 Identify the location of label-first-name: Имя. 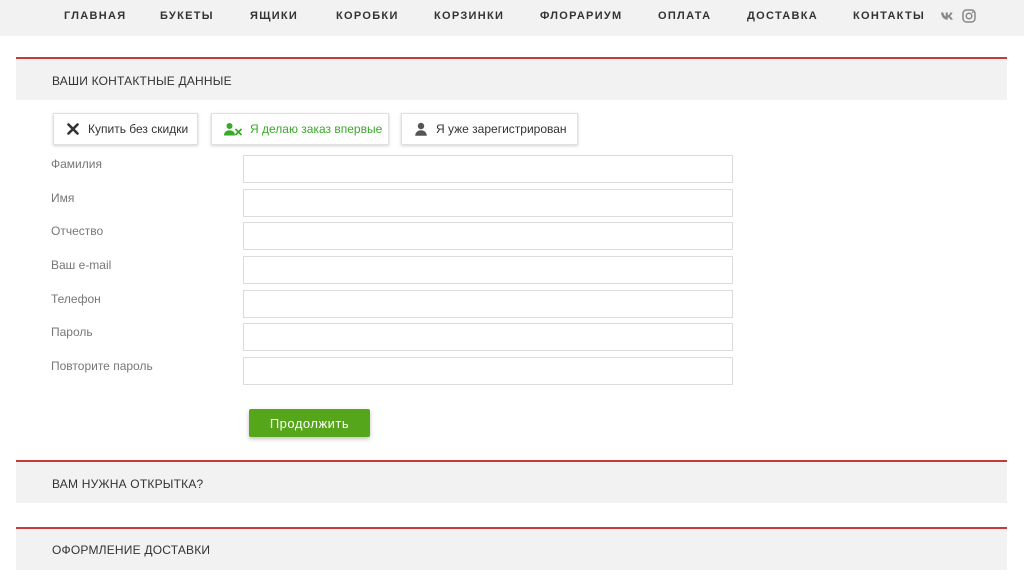
(63, 198).